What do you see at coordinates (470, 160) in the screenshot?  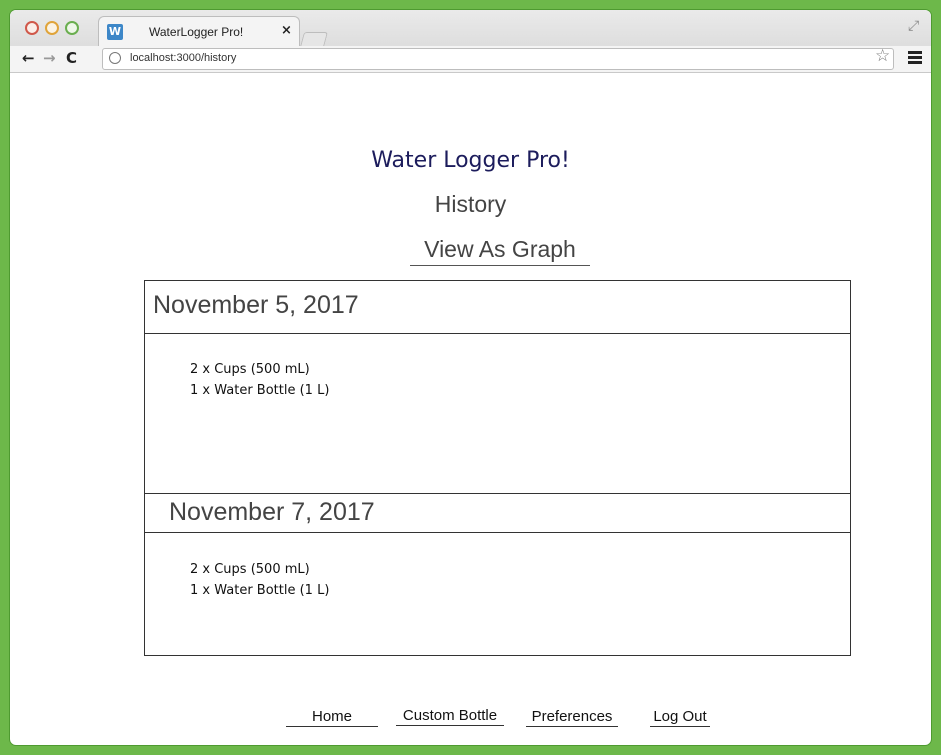 I see `app-title: Water Logger Pro!` at bounding box center [470, 160].